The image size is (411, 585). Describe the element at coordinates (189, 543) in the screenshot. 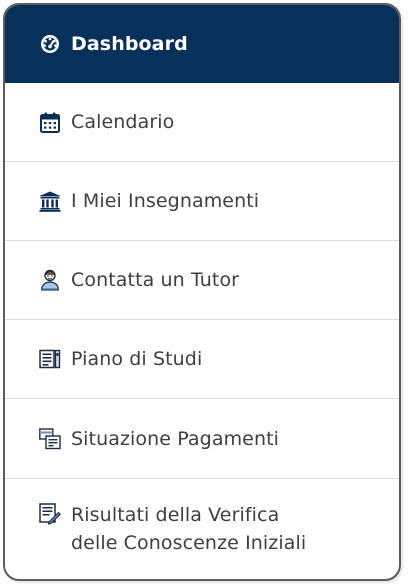

I see `menu-item-label-line2: delle Conoscenze Iniziali` at that location.